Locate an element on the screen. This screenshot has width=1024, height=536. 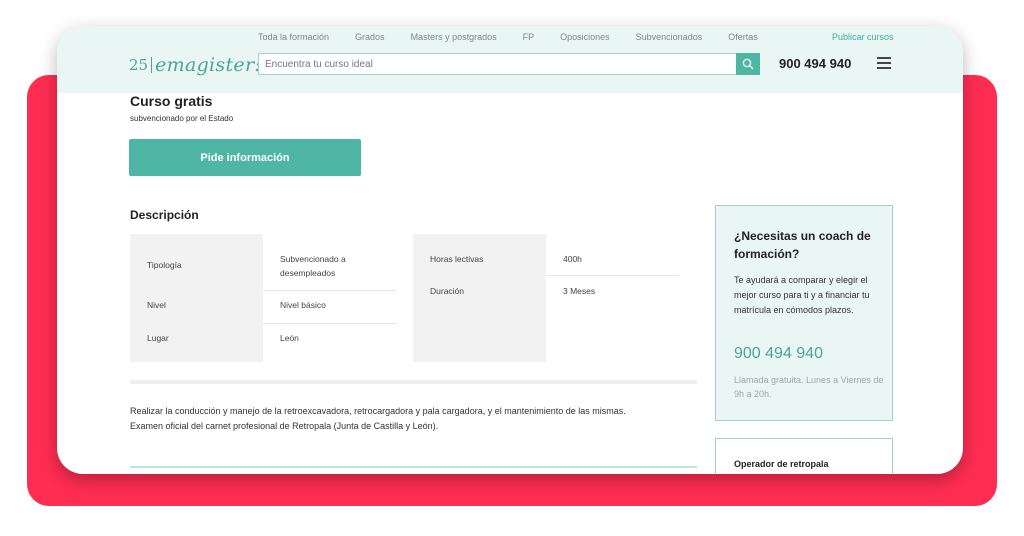
section-divider is located at coordinates (413, 382).